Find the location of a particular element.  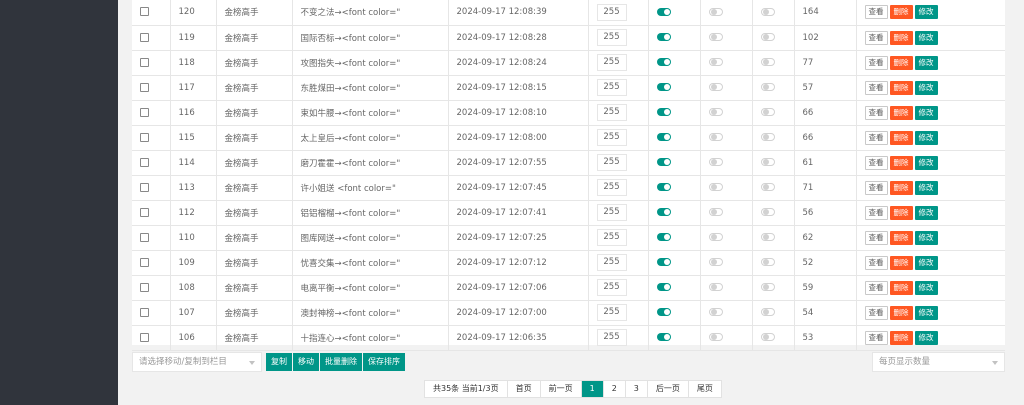

page-link-1: 1 is located at coordinates (592, 389).